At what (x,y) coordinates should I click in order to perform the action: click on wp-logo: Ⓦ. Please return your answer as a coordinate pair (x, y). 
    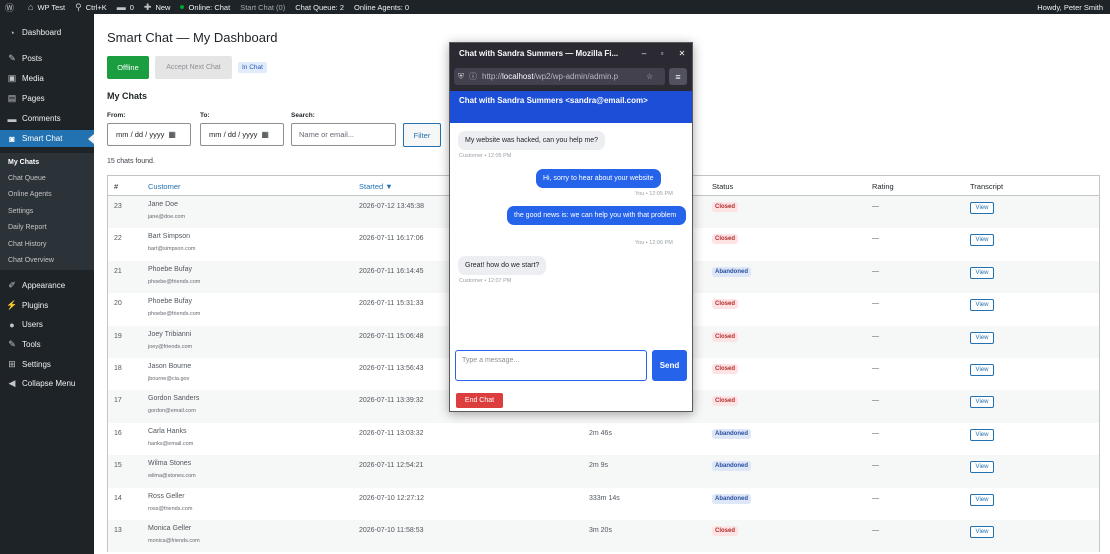
    Looking at the image, I should click on (11, 7).